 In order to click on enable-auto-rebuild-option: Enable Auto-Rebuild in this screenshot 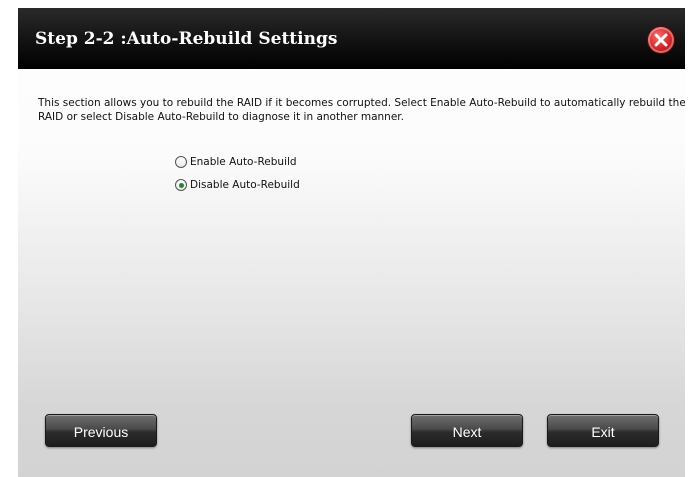, I will do `click(236, 162)`.